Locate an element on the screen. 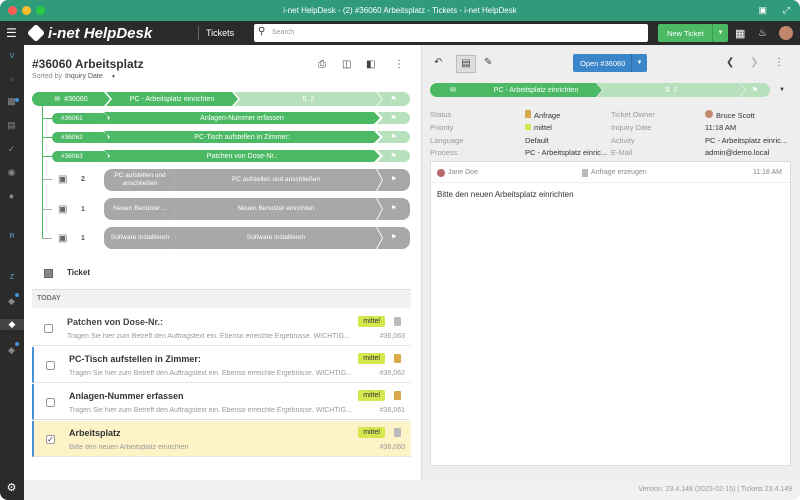 The height and width of the screenshot is (500, 800). pending-short: Software installieren is located at coordinates (140, 238).